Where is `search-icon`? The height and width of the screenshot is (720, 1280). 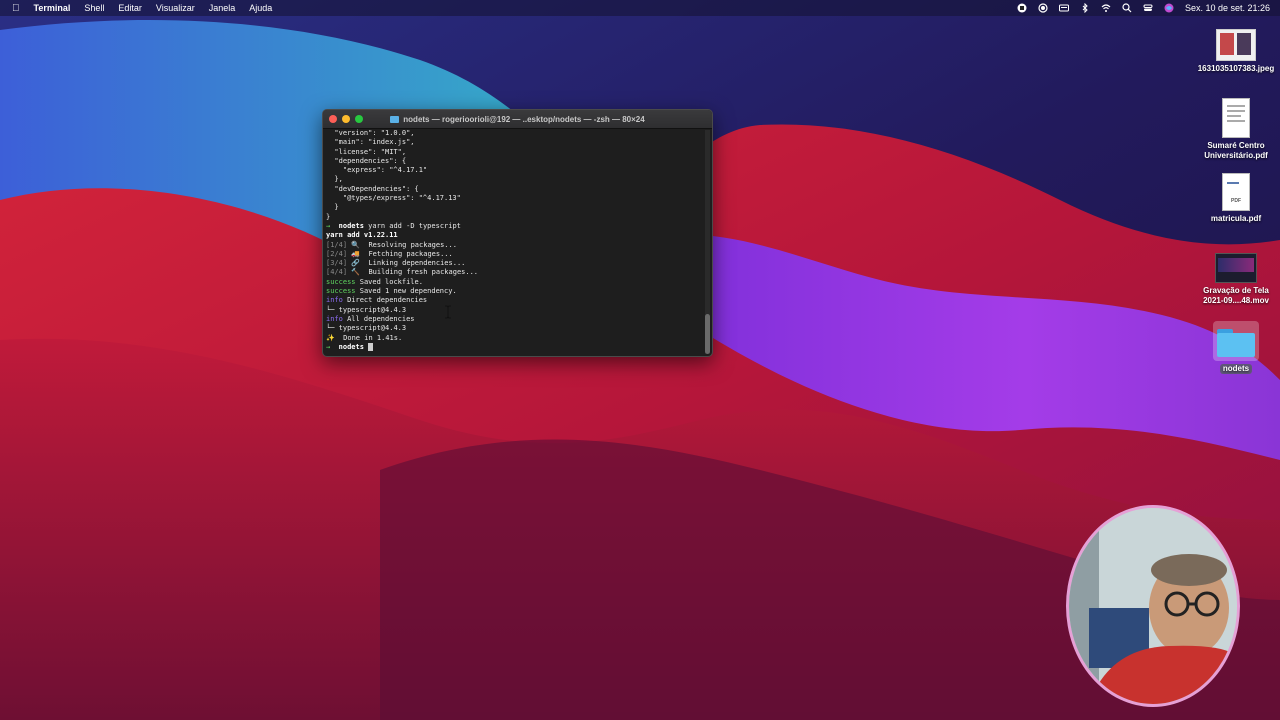 search-icon is located at coordinates (1127, 8).